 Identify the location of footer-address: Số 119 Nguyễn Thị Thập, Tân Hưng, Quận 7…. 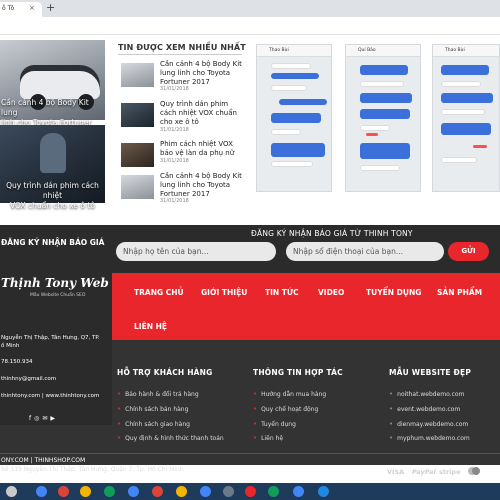
(92, 469).